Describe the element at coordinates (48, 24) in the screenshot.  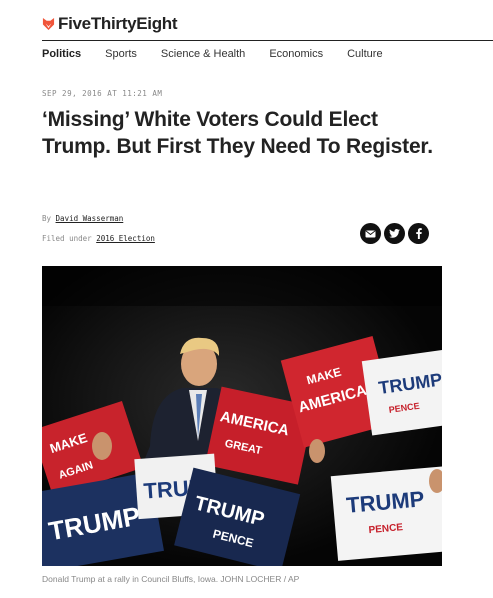
I see `fox-logo-icon` at that location.